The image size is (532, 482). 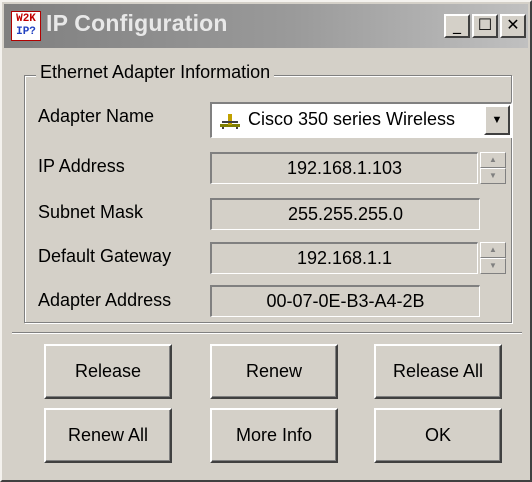 I want to click on more-info-button: More Info, so click(x=274, y=435).